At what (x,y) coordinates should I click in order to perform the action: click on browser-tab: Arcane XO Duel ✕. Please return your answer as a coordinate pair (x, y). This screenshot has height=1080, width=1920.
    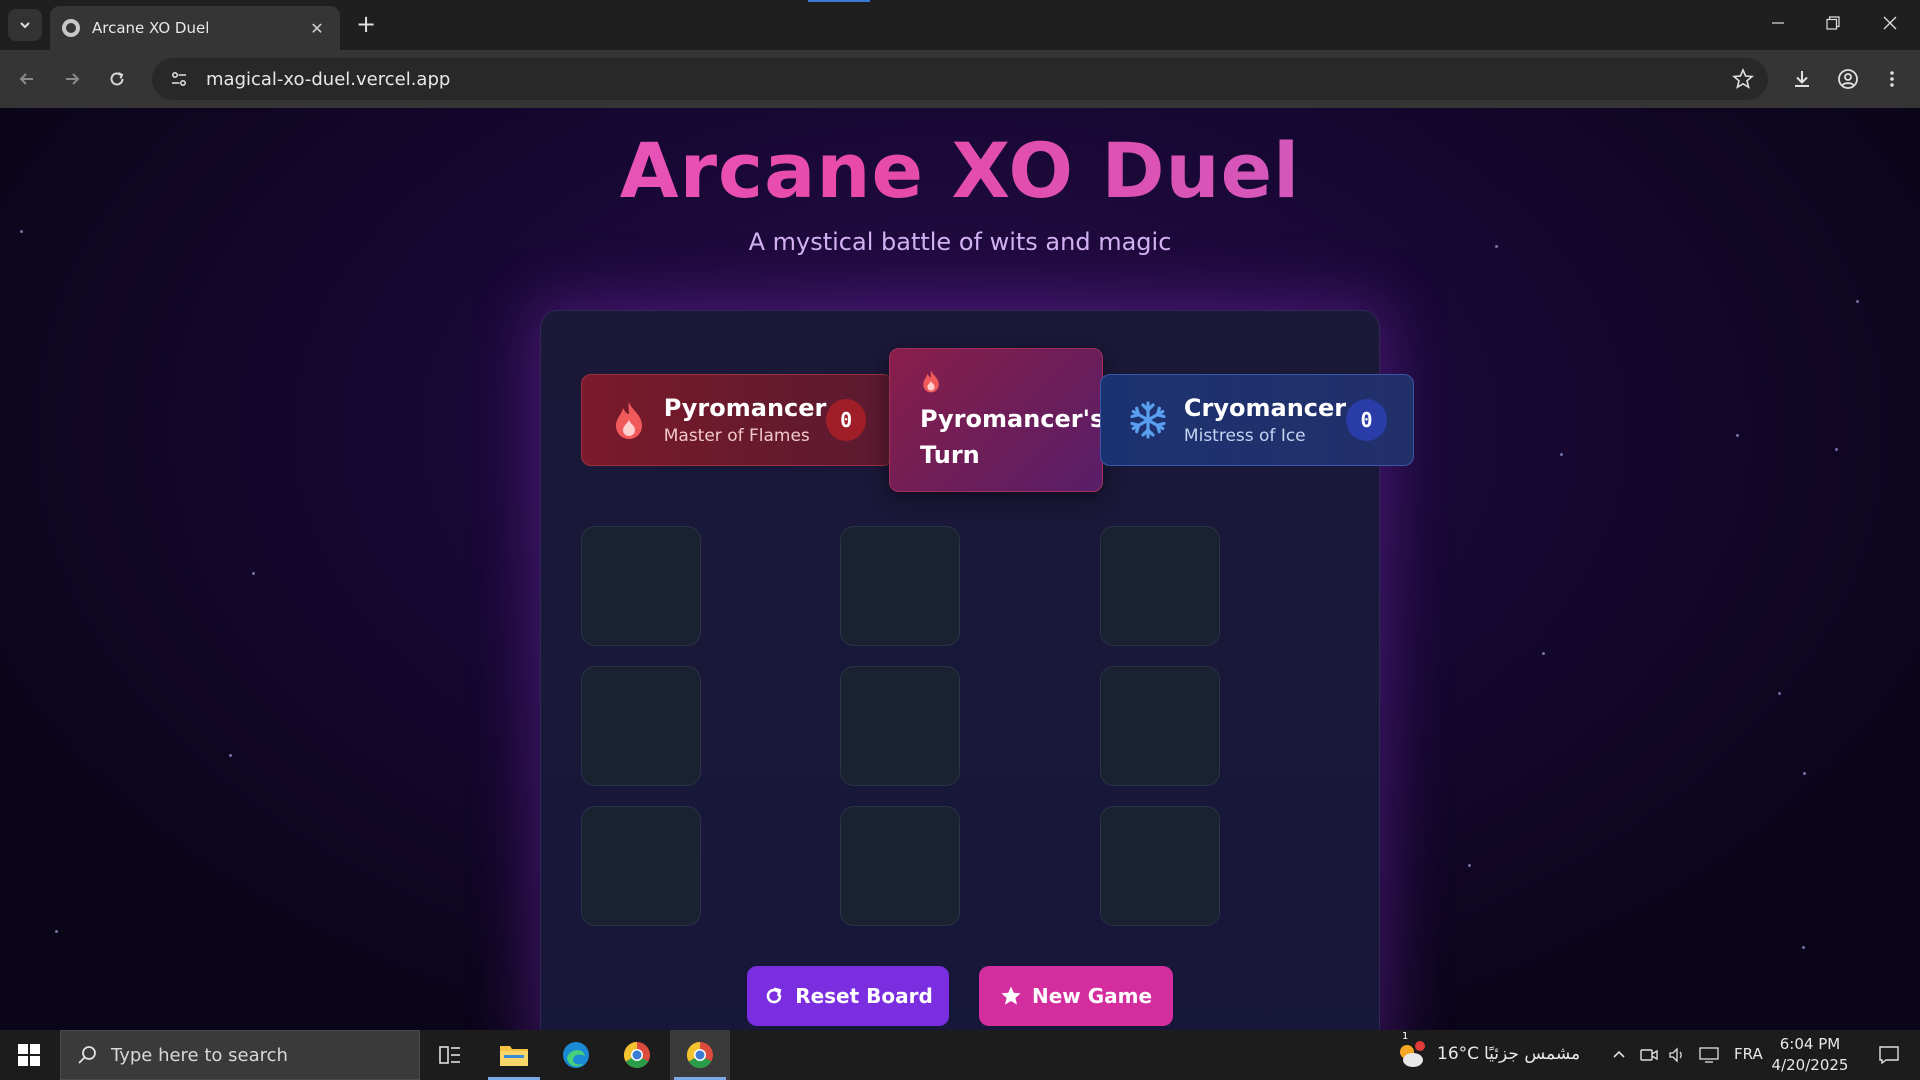
    Looking at the image, I should click on (195, 28).